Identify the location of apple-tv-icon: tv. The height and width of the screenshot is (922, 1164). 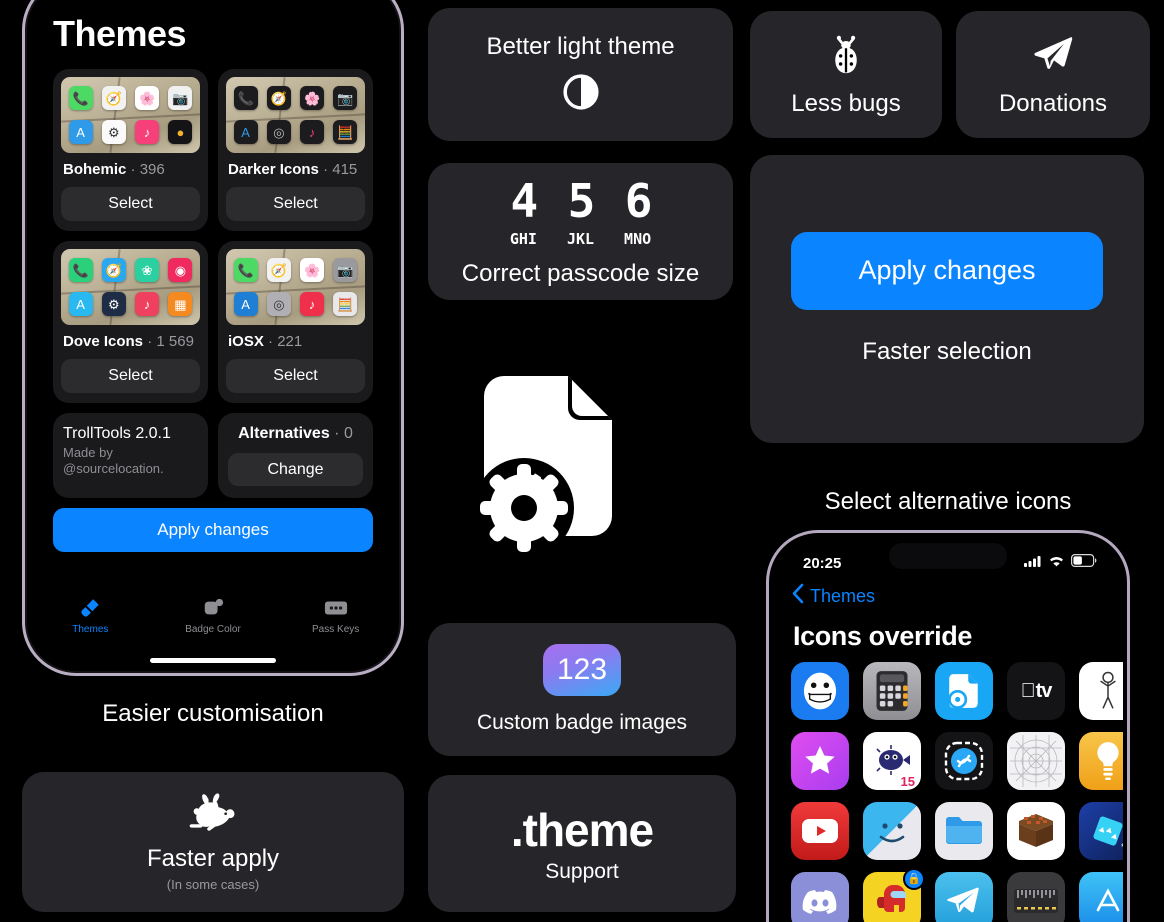
(1036, 691).